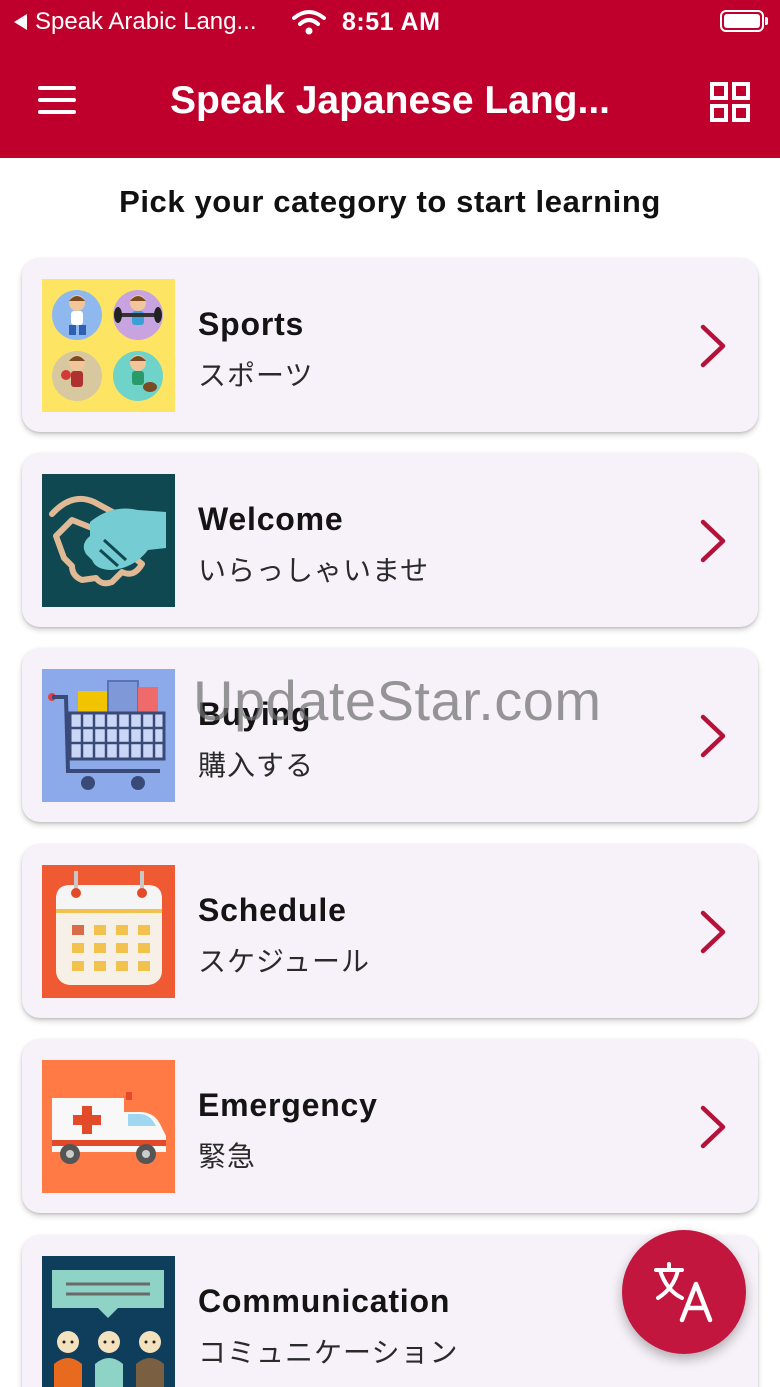 This screenshot has height=1387, width=780. What do you see at coordinates (288, 1105) in the screenshot?
I see `category-title: Emergency` at bounding box center [288, 1105].